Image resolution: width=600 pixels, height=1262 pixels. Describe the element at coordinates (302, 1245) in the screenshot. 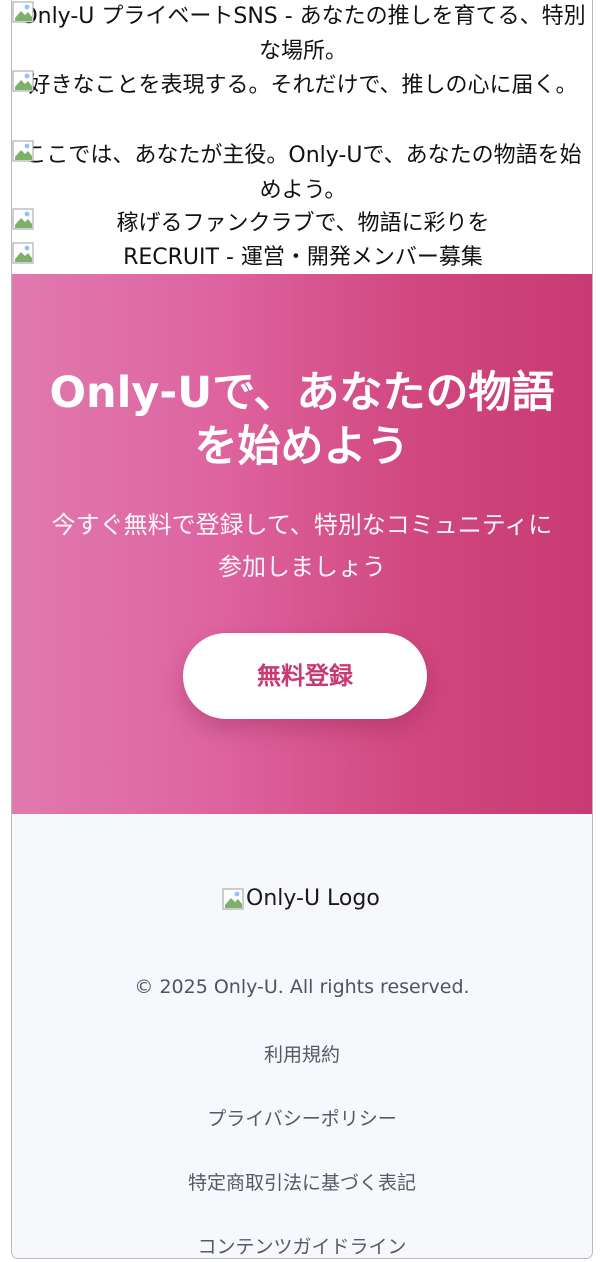

I see `footer-link-guidelines: コンテンツガイドライン` at that location.